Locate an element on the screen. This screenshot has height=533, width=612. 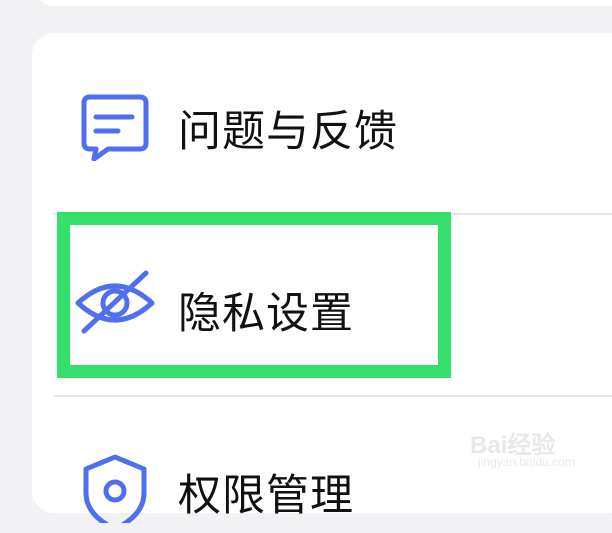
previous-settings-card is located at coordinates (322, 3).